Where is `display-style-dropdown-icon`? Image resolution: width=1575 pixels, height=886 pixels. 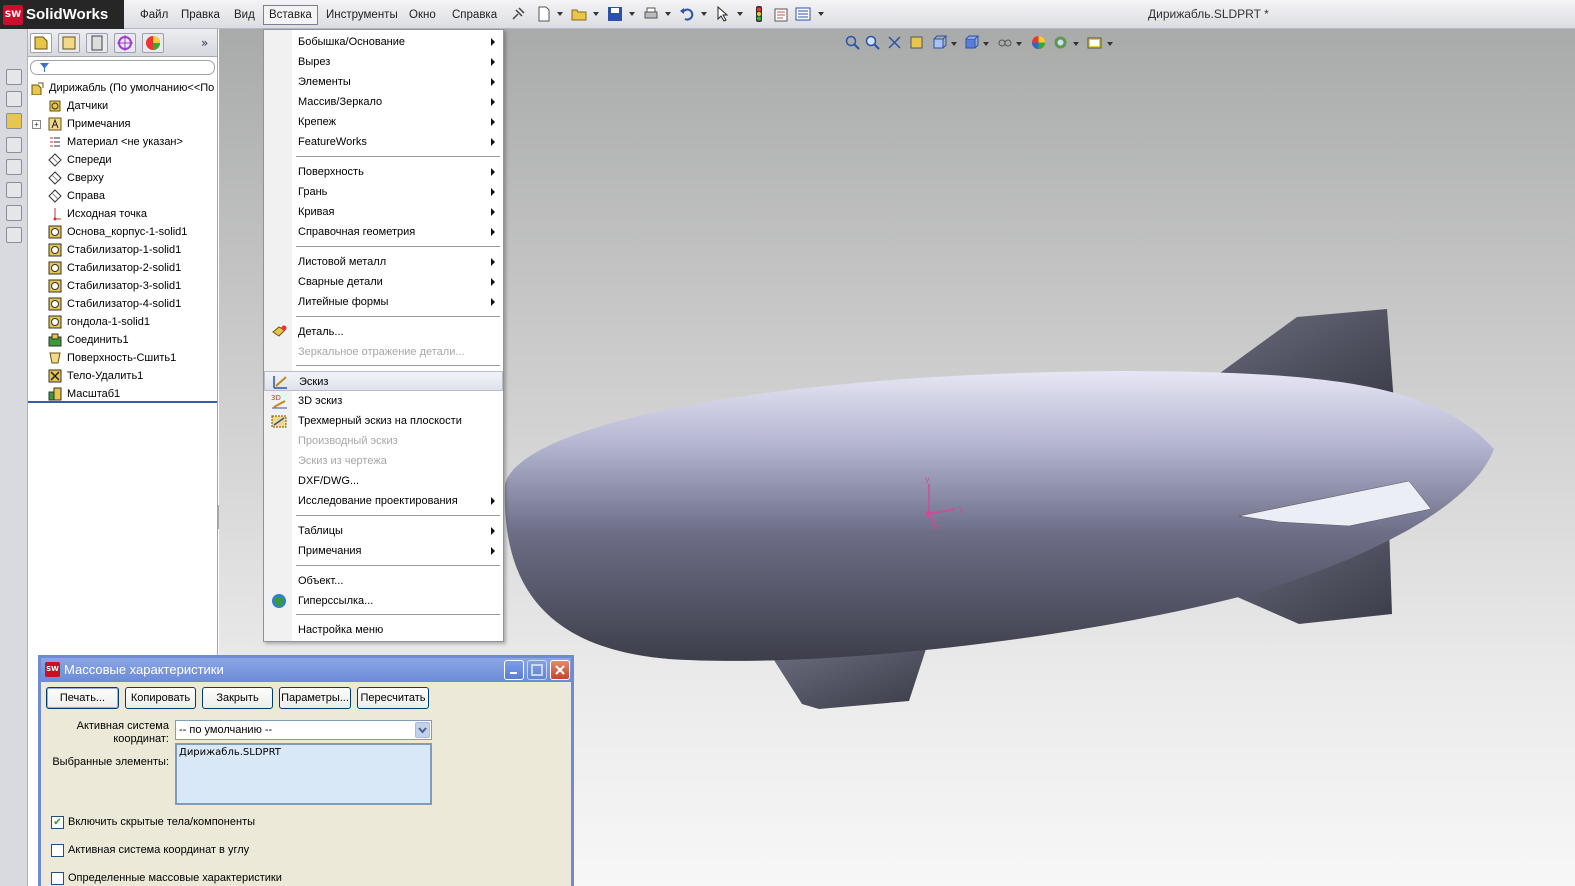
display-style-dropdown-icon is located at coordinates (986, 44).